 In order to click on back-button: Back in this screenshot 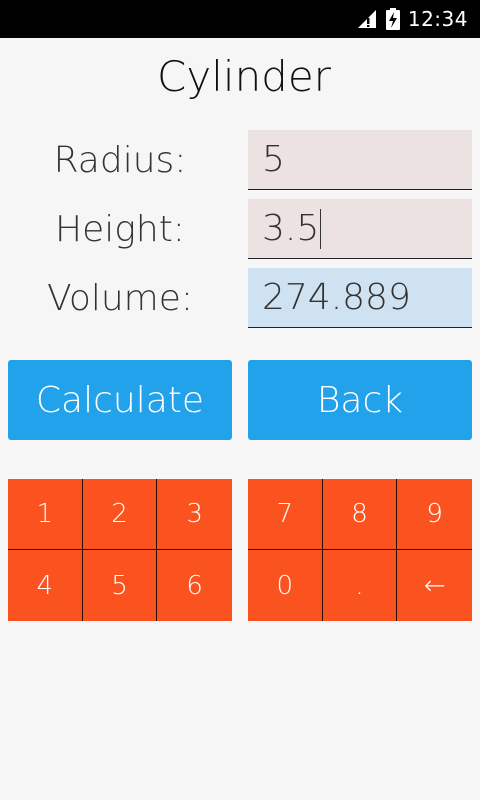, I will do `click(360, 400)`.